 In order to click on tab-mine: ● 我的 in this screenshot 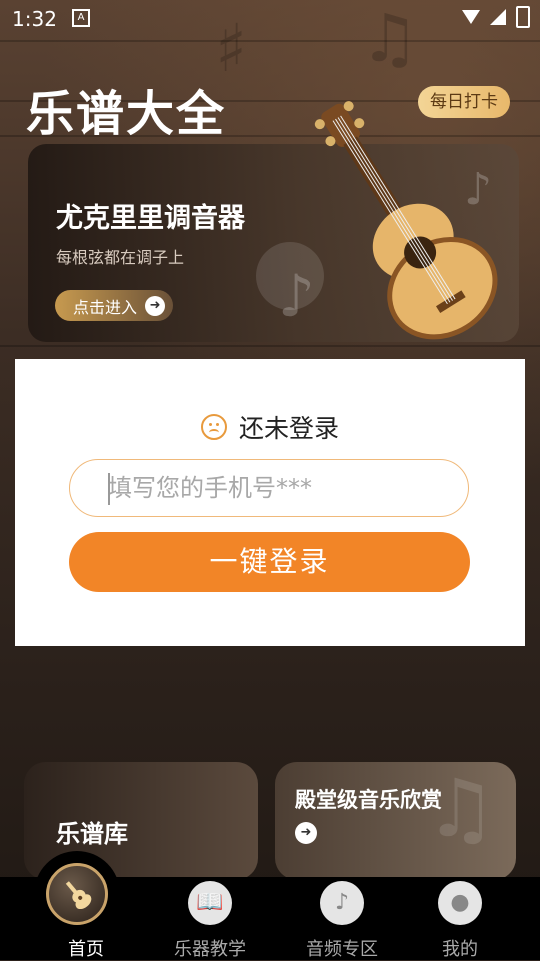, I will do `click(460, 918)`.